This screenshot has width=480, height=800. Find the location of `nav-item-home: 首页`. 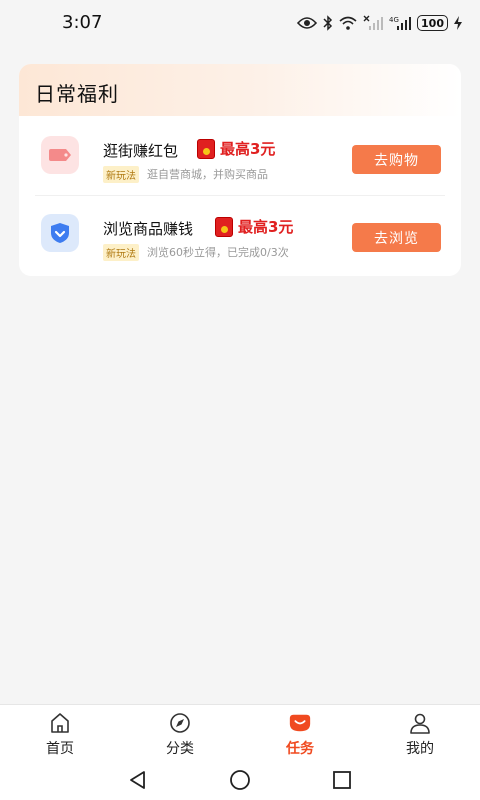

nav-item-home: 首页 is located at coordinates (60, 732).